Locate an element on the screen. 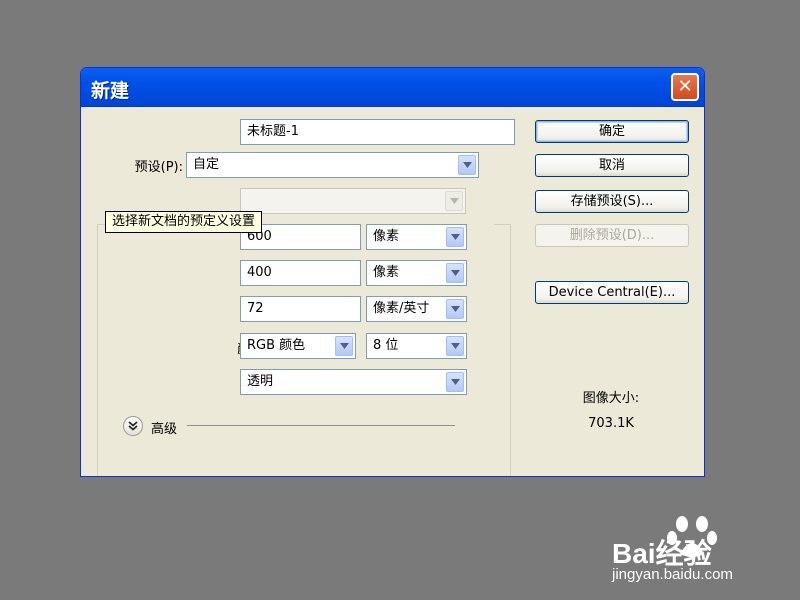 This screenshot has height=600, width=800. dialog-title: 新建 is located at coordinates (110, 91).